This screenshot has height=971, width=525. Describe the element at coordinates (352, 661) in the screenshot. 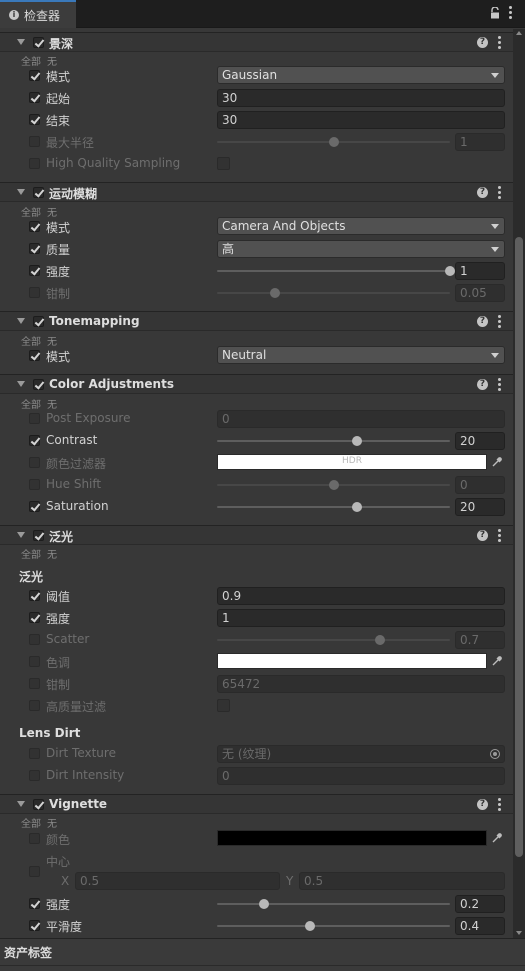

I see `bloom-tint-swatch` at that location.